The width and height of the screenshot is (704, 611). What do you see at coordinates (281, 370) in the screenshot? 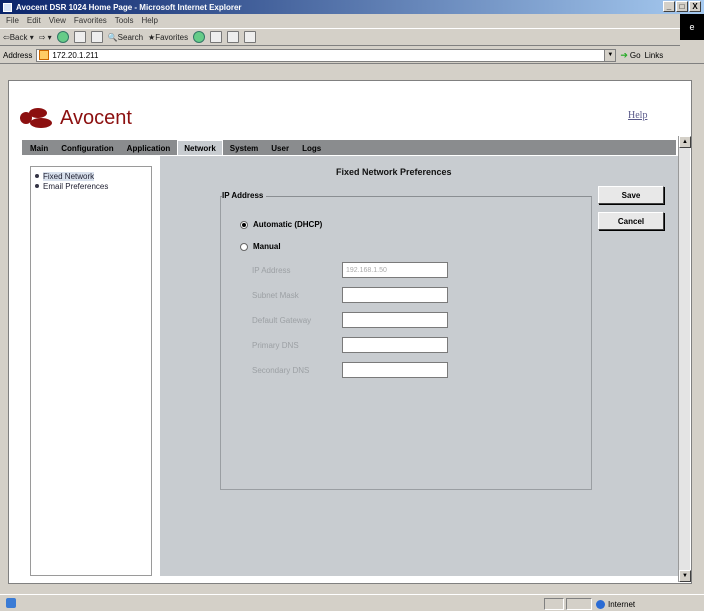
I see `field-label: Secondary DNS` at bounding box center [281, 370].